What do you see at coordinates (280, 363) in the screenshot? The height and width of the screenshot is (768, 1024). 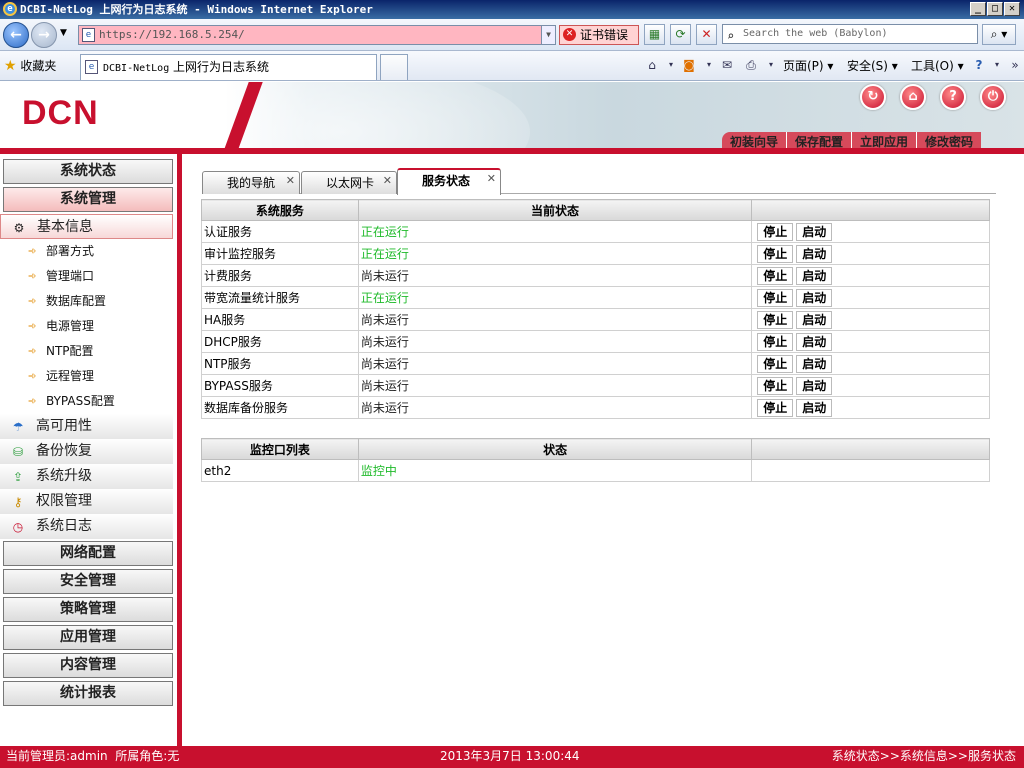 I see `service-name: NTP服务` at bounding box center [280, 363].